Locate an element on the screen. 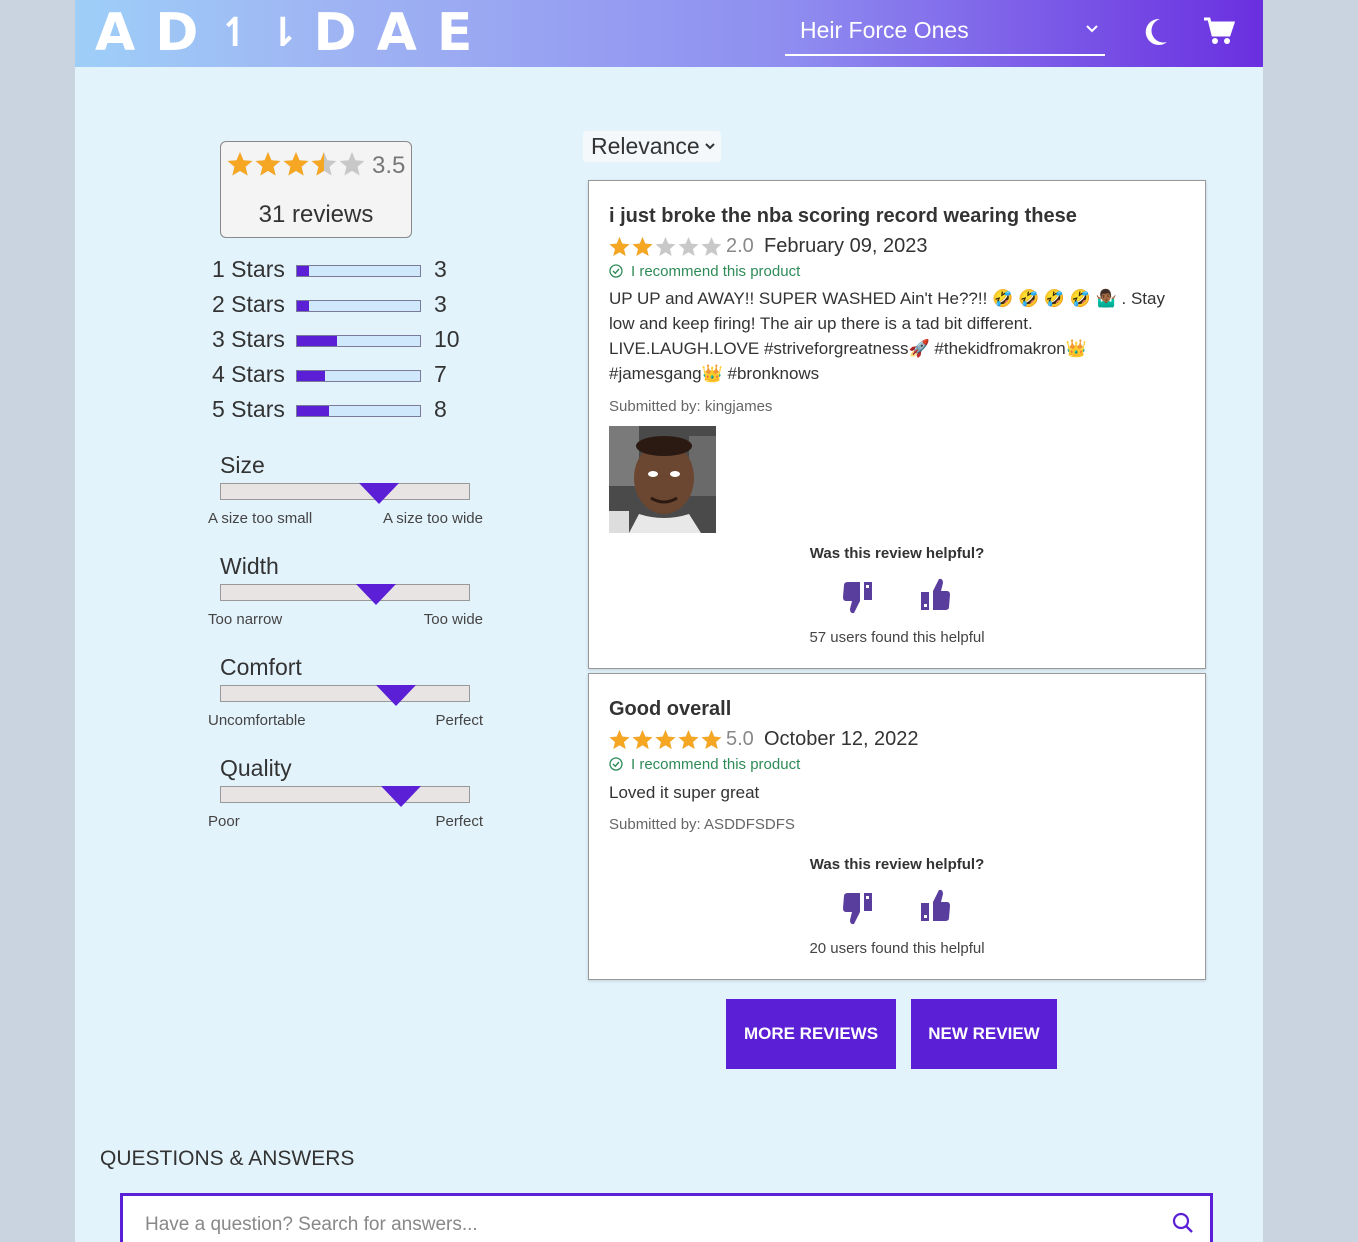 The image size is (1358, 1242). cart-icon is located at coordinates (1219, 31).